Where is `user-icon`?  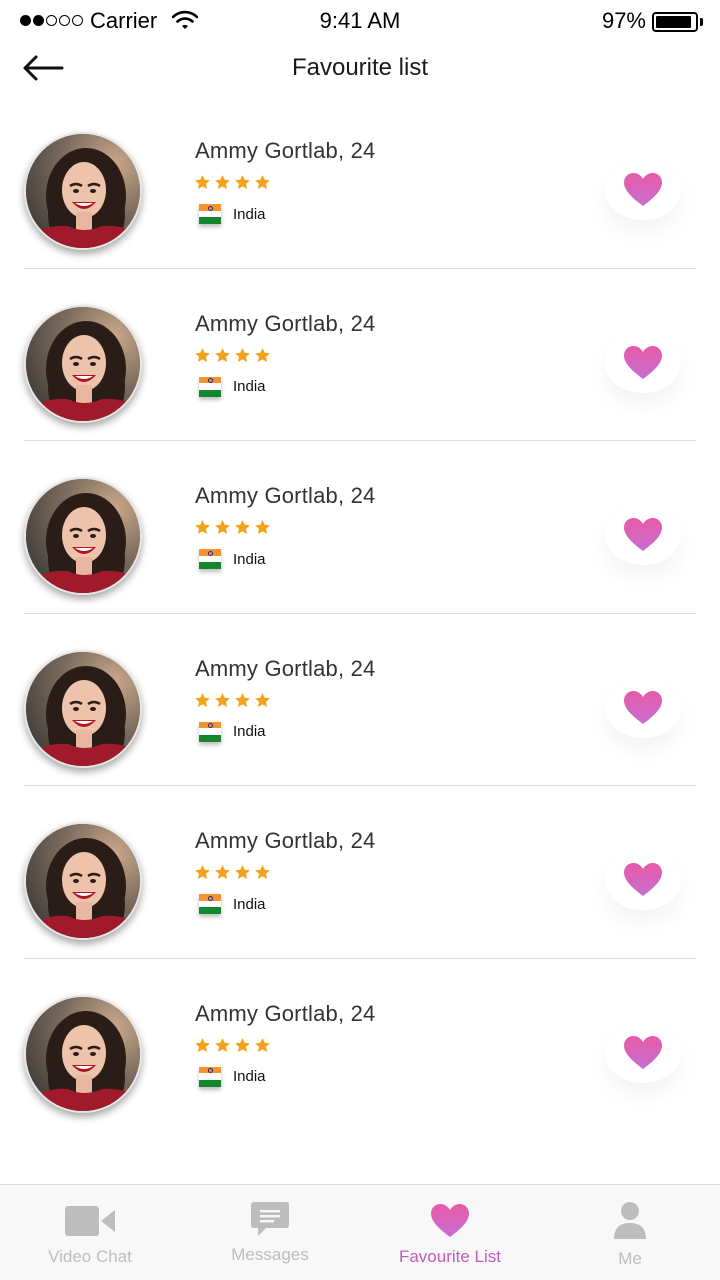 user-icon is located at coordinates (630, 1220).